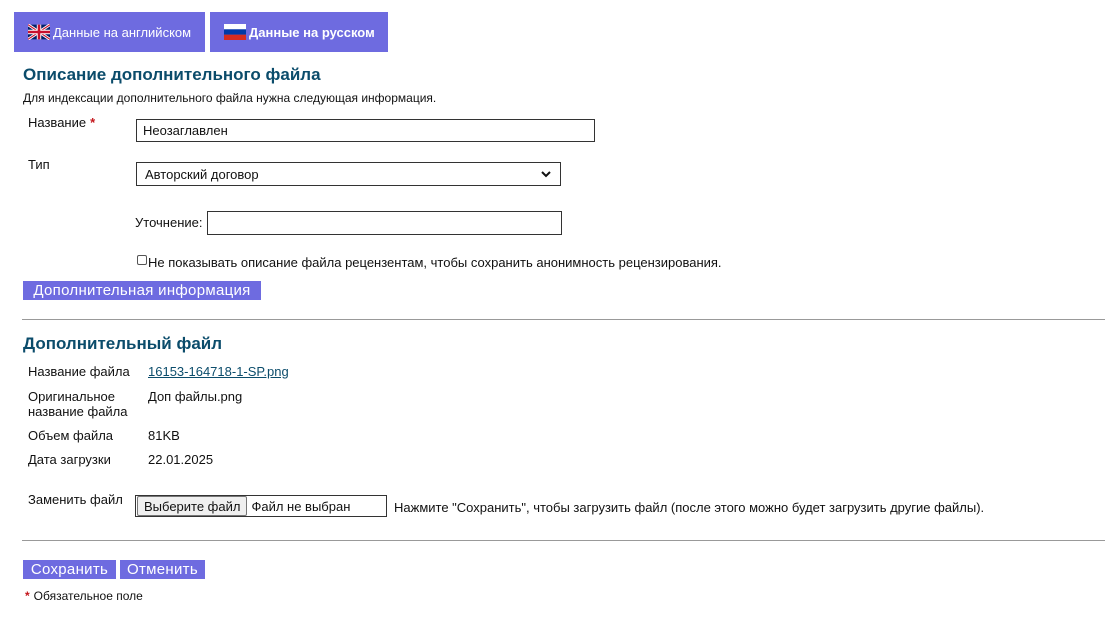 The image size is (1105, 632). Describe the element at coordinates (202, 174) in the screenshot. I see `type-selected-value: Авторский договор` at that location.